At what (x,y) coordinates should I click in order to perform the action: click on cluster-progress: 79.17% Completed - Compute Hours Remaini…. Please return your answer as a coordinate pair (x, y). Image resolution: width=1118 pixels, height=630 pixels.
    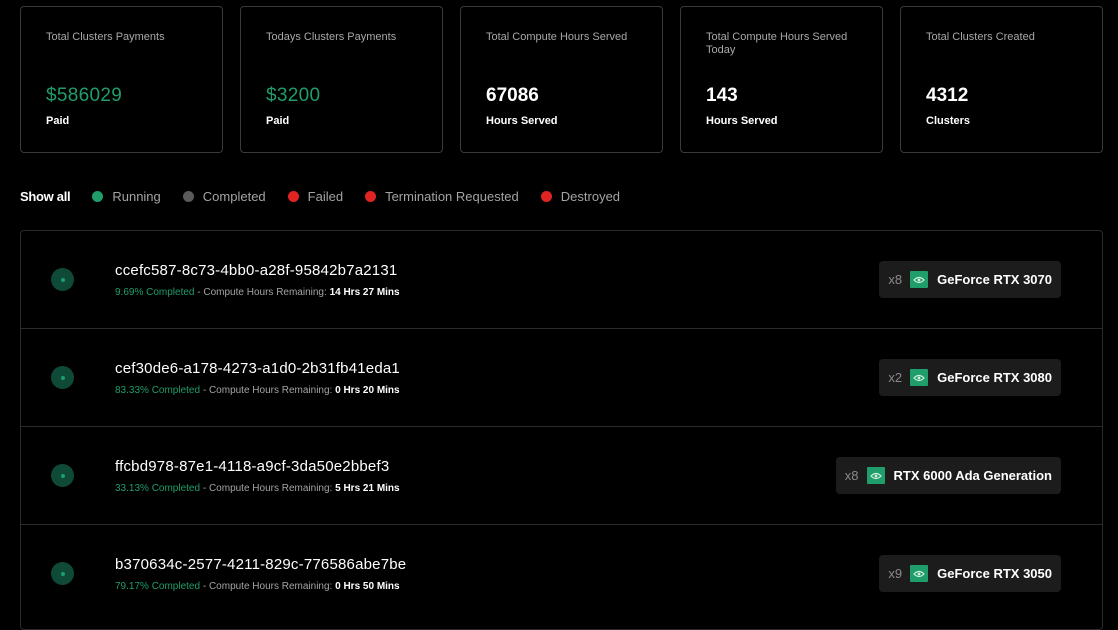
    Looking at the image, I should click on (257, 586).